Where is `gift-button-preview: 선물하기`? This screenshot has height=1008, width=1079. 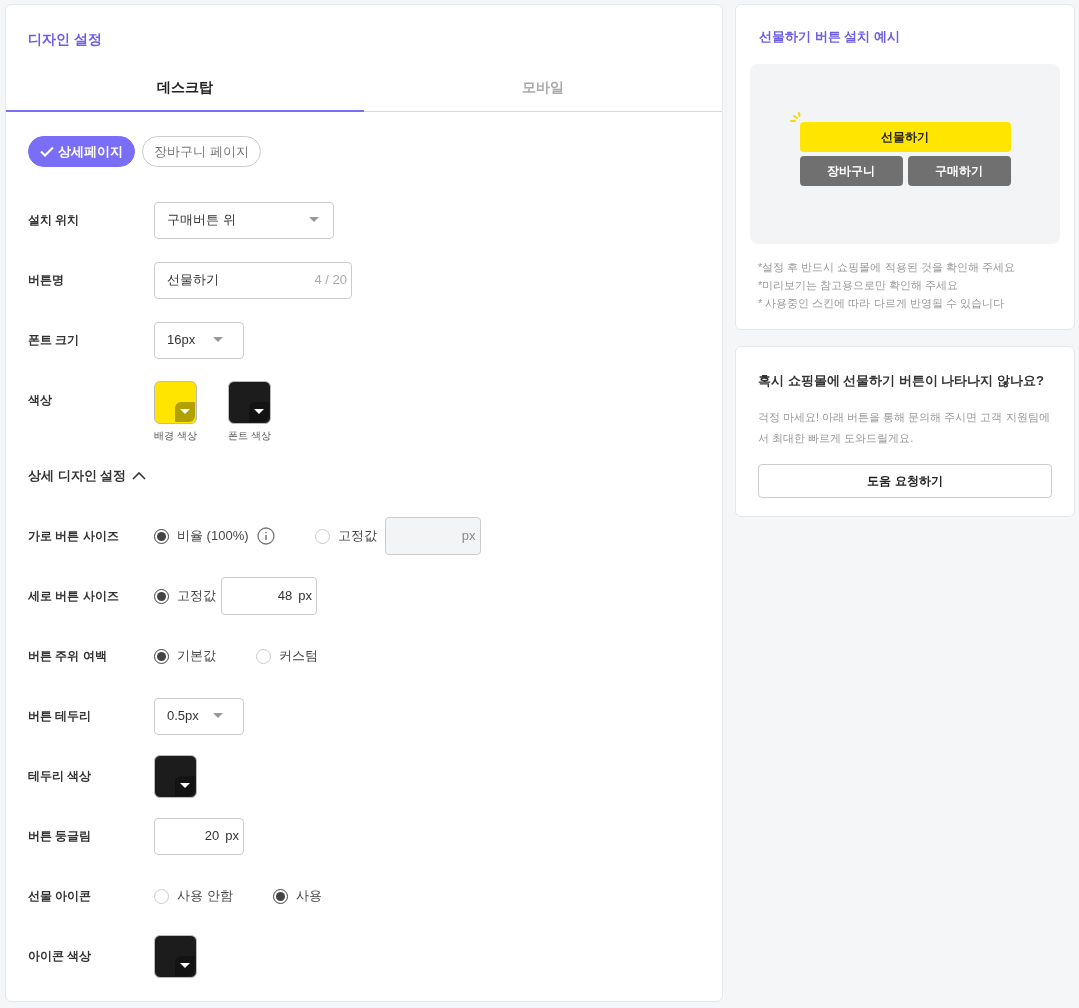 gift-button-preview: 선물하기 is located at coordinates (905, 137).